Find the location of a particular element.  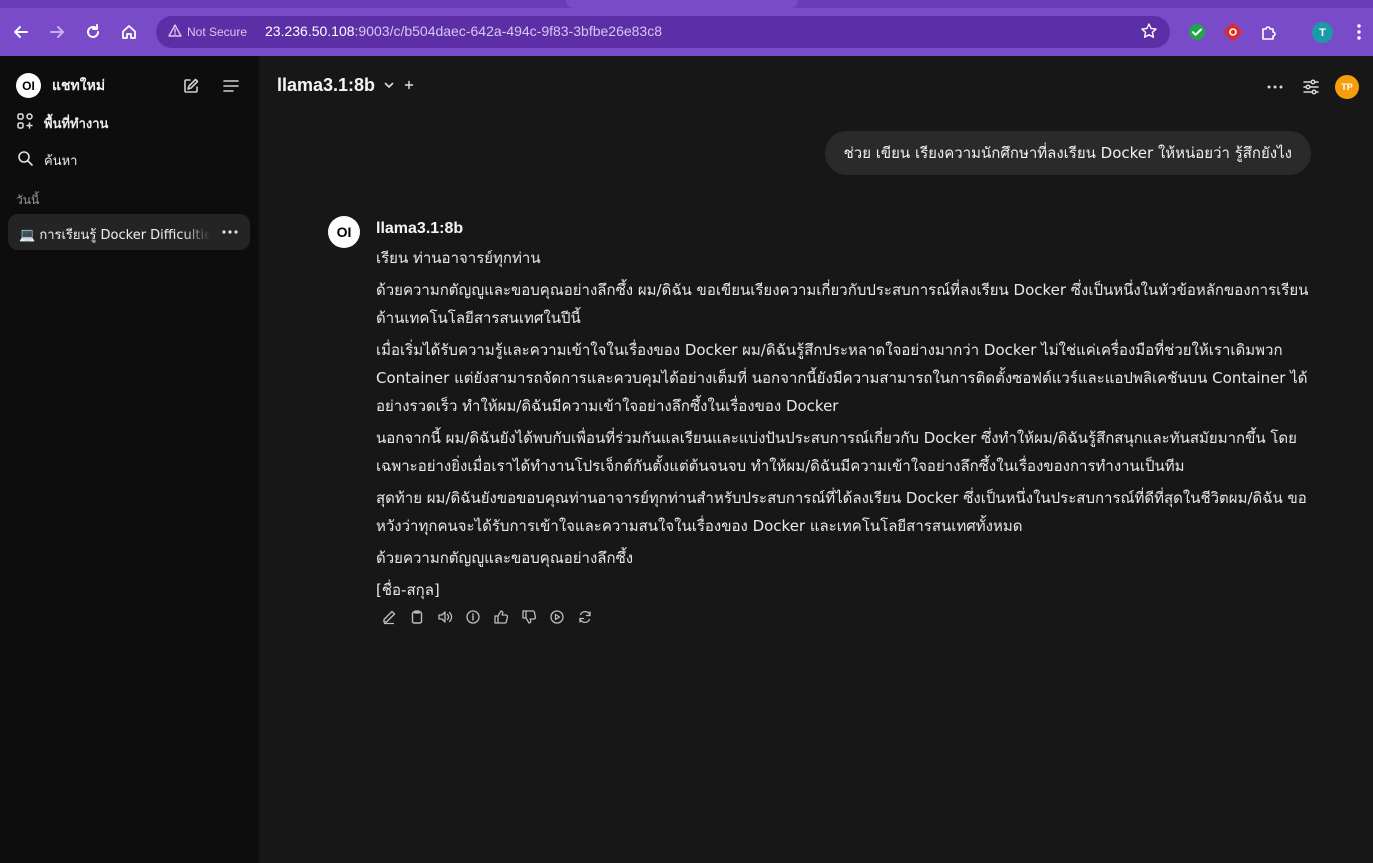

response-paragraph: ด้วยความกตัญญูและขอบคุณอย่างลึกซึ้ง is located at coordinates (505, 558).